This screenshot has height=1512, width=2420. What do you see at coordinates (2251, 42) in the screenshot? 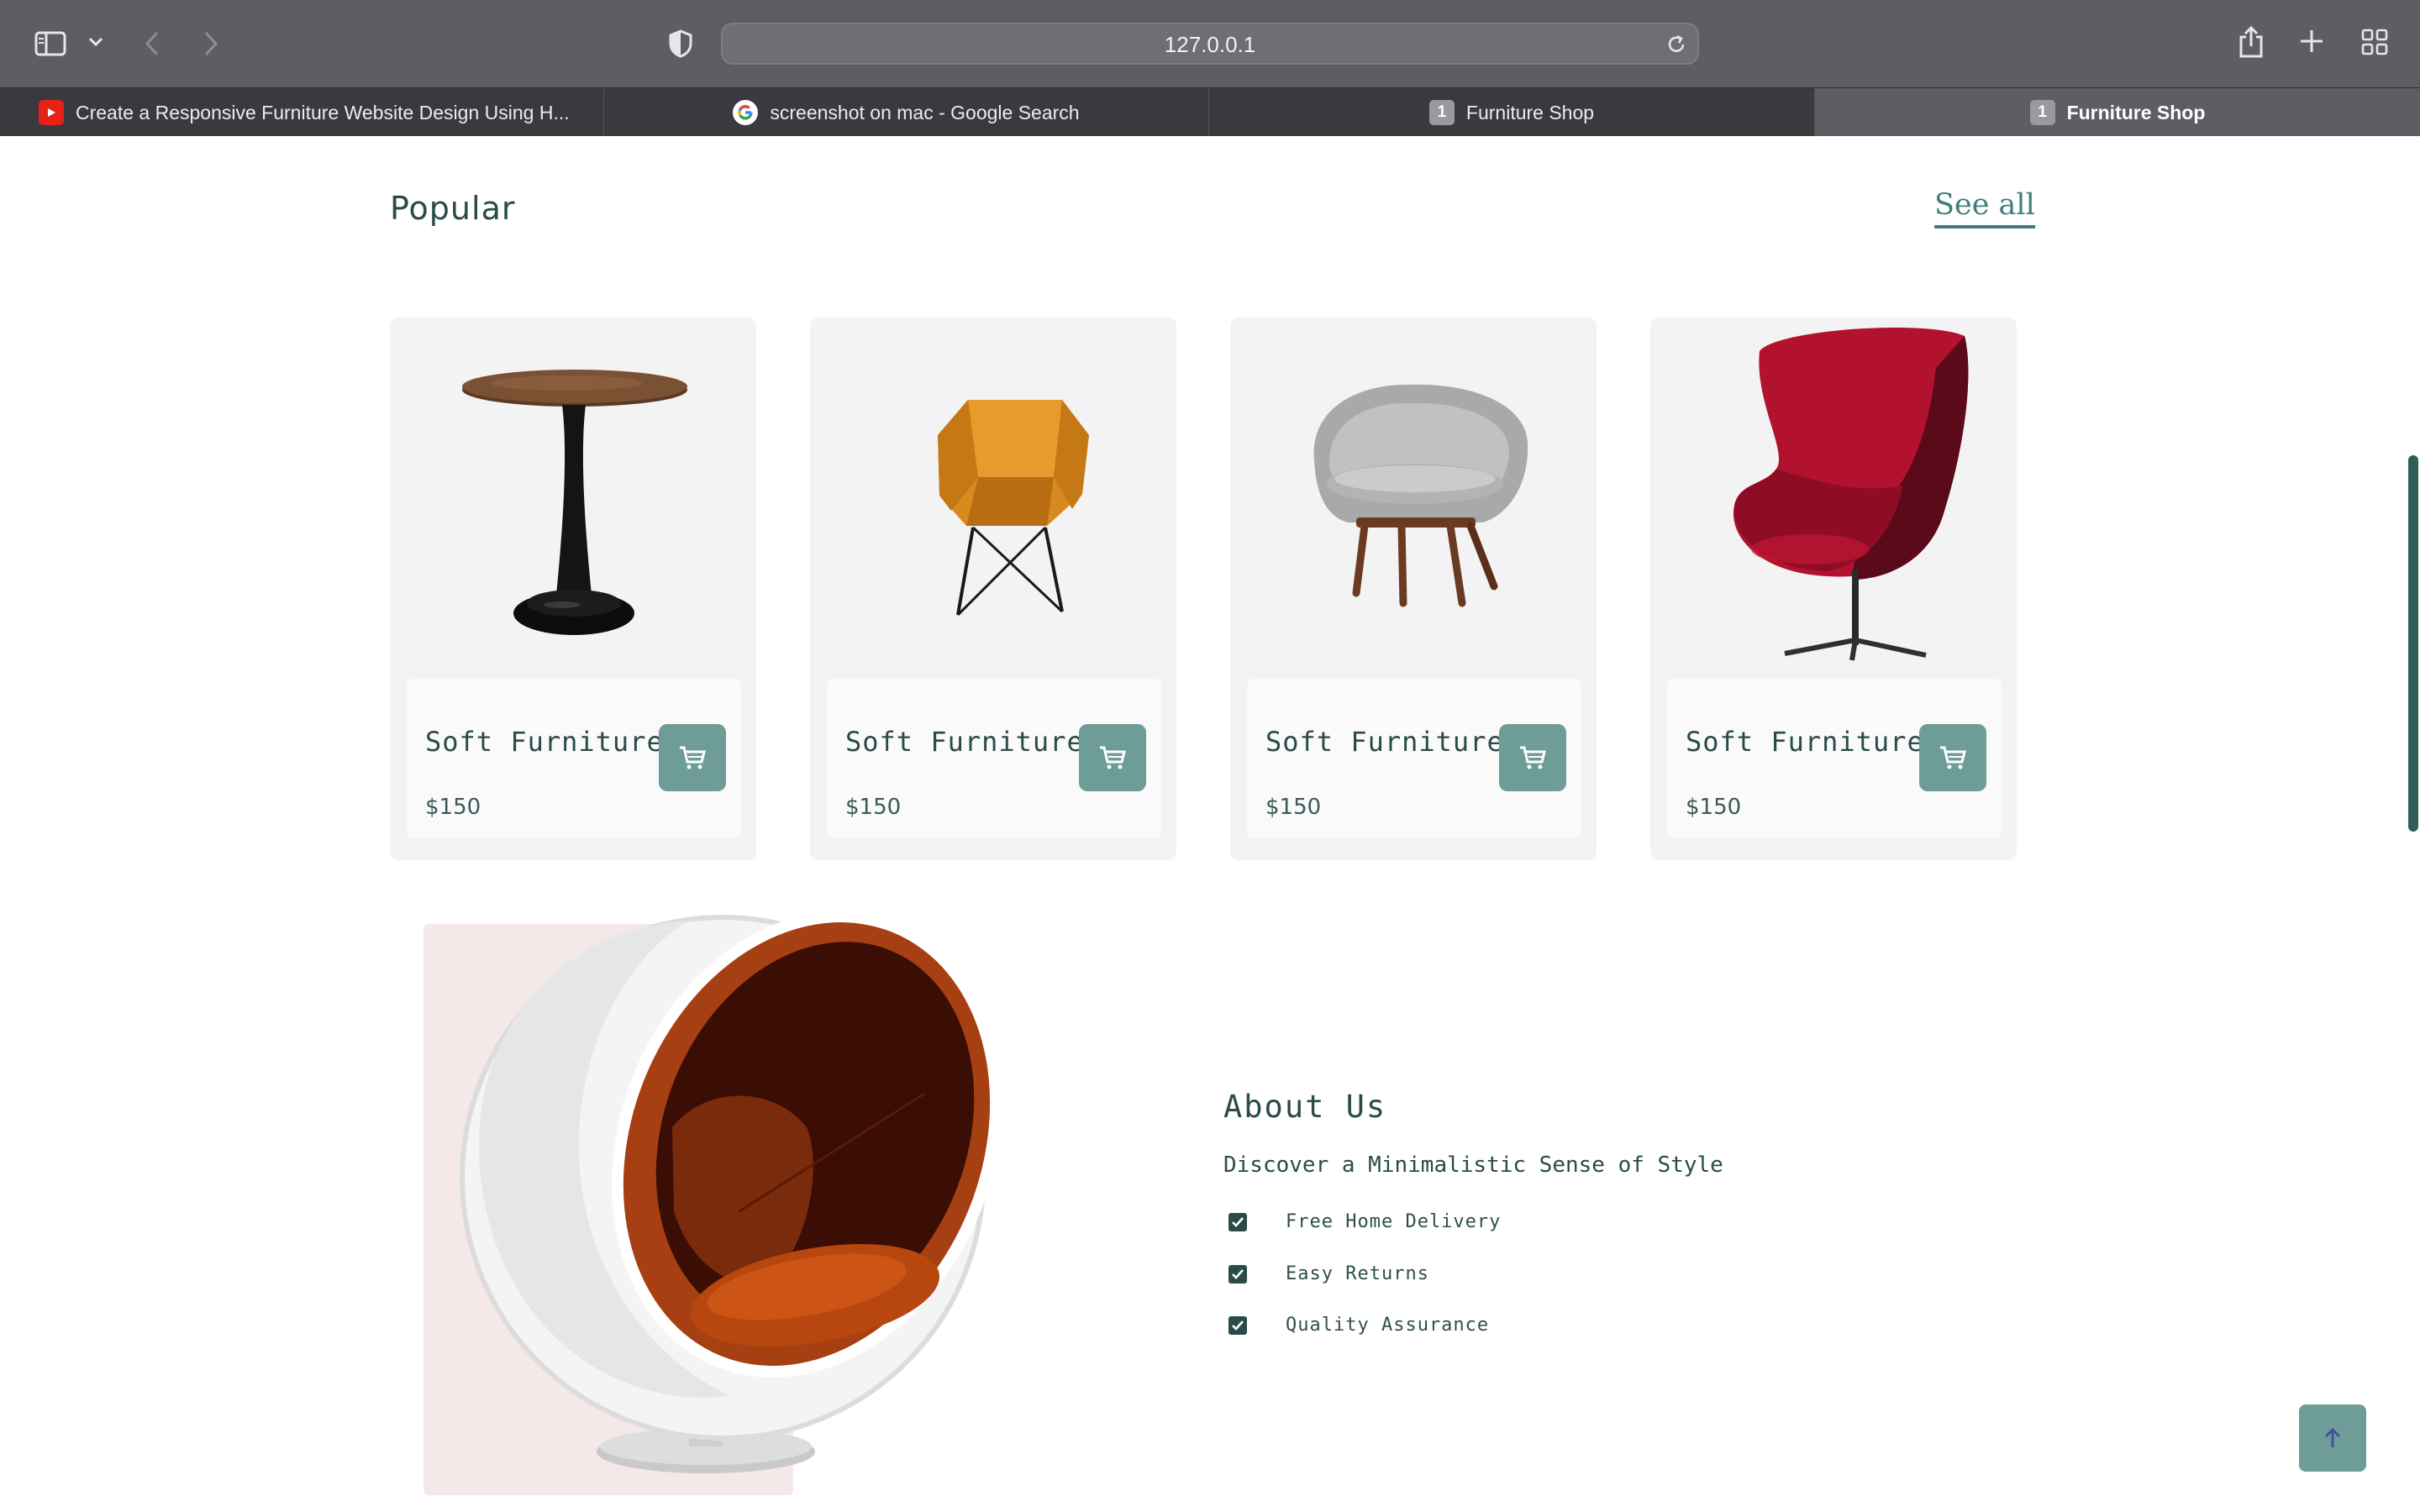
I see `share-icon` at bounding box center [2251, 42].